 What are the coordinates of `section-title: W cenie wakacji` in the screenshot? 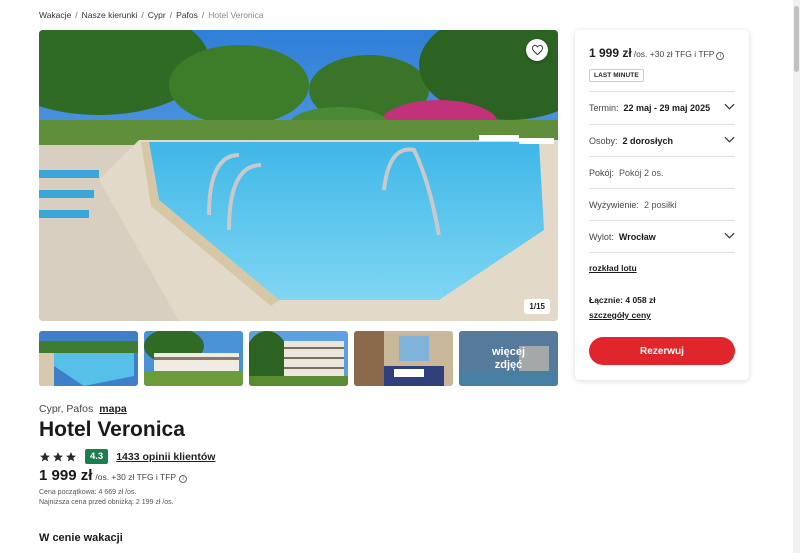 It's located at (81, 538).